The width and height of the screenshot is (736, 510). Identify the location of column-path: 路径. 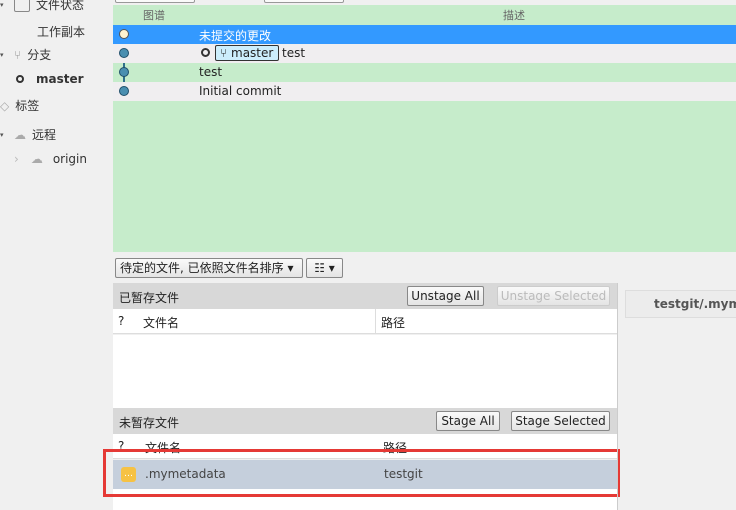
(393, 322).